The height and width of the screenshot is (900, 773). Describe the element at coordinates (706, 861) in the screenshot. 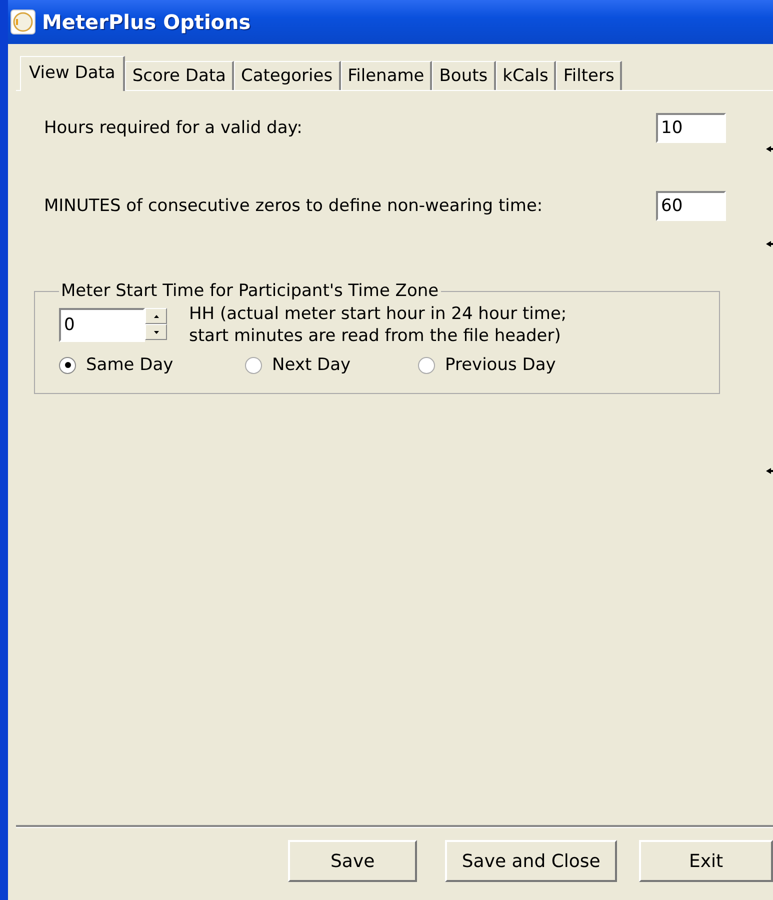

I see `dialog-button: Exit` at that location.